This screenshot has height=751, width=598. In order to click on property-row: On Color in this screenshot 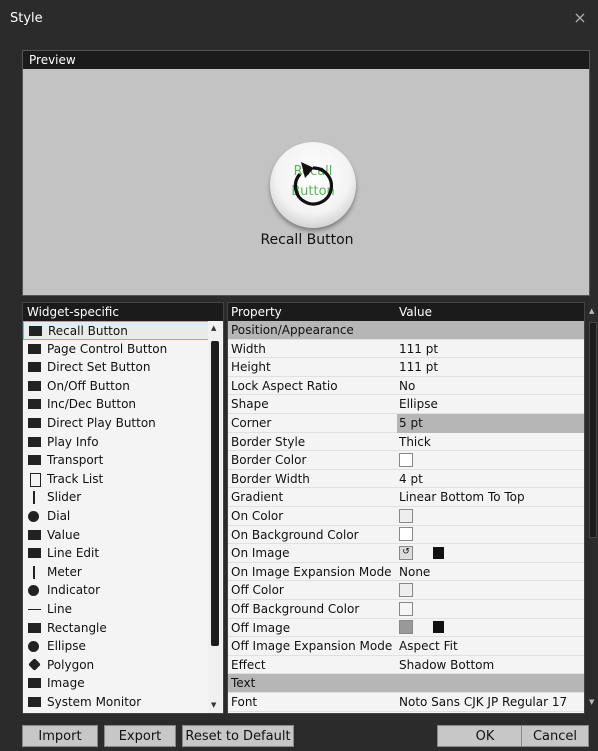, I will do `click(406, 516)`.